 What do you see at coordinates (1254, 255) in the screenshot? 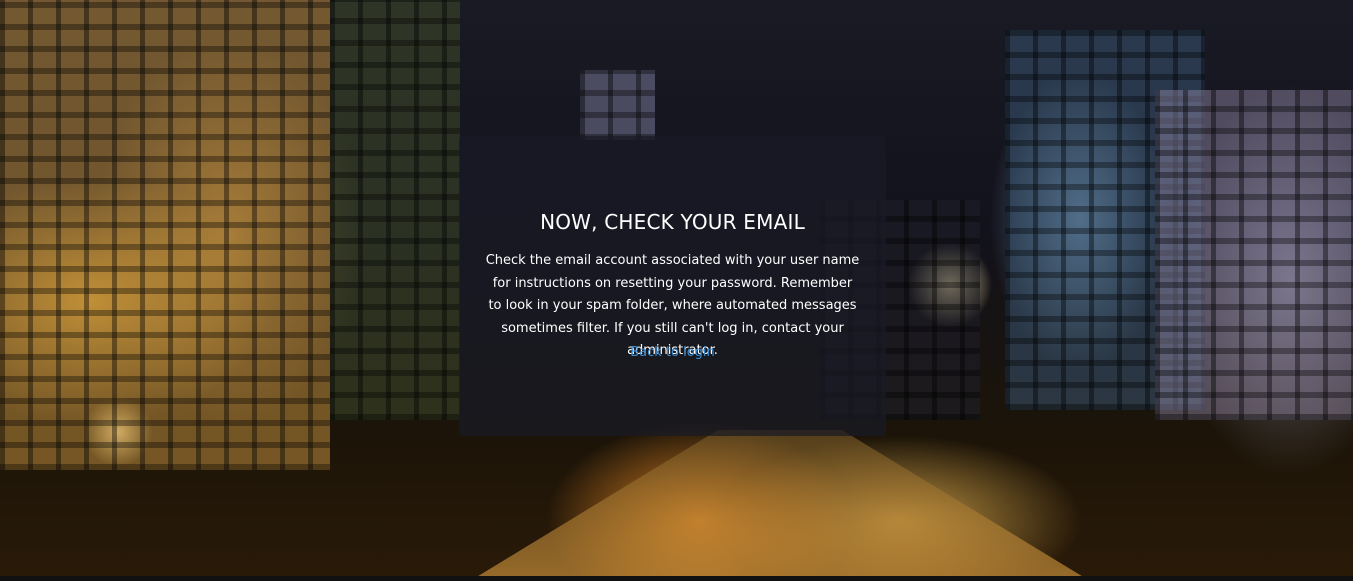
I see `background-building-right` at bounding box center [1254, 255].